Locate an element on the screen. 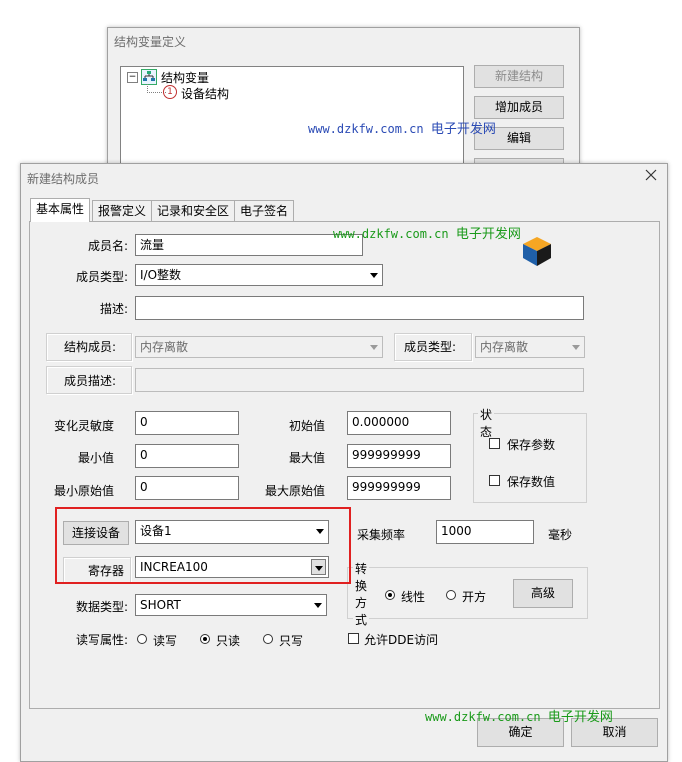 This screenshot has width=682, height=762. tree-child-label: 设备结构 is located at coordinates (205, 93).